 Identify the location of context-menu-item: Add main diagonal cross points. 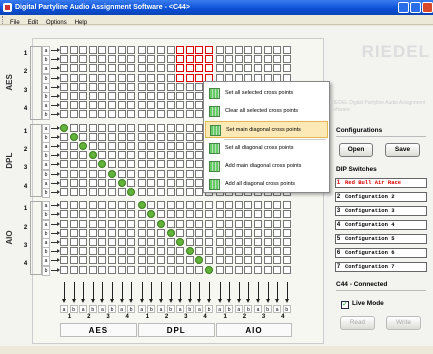
(266, 166).